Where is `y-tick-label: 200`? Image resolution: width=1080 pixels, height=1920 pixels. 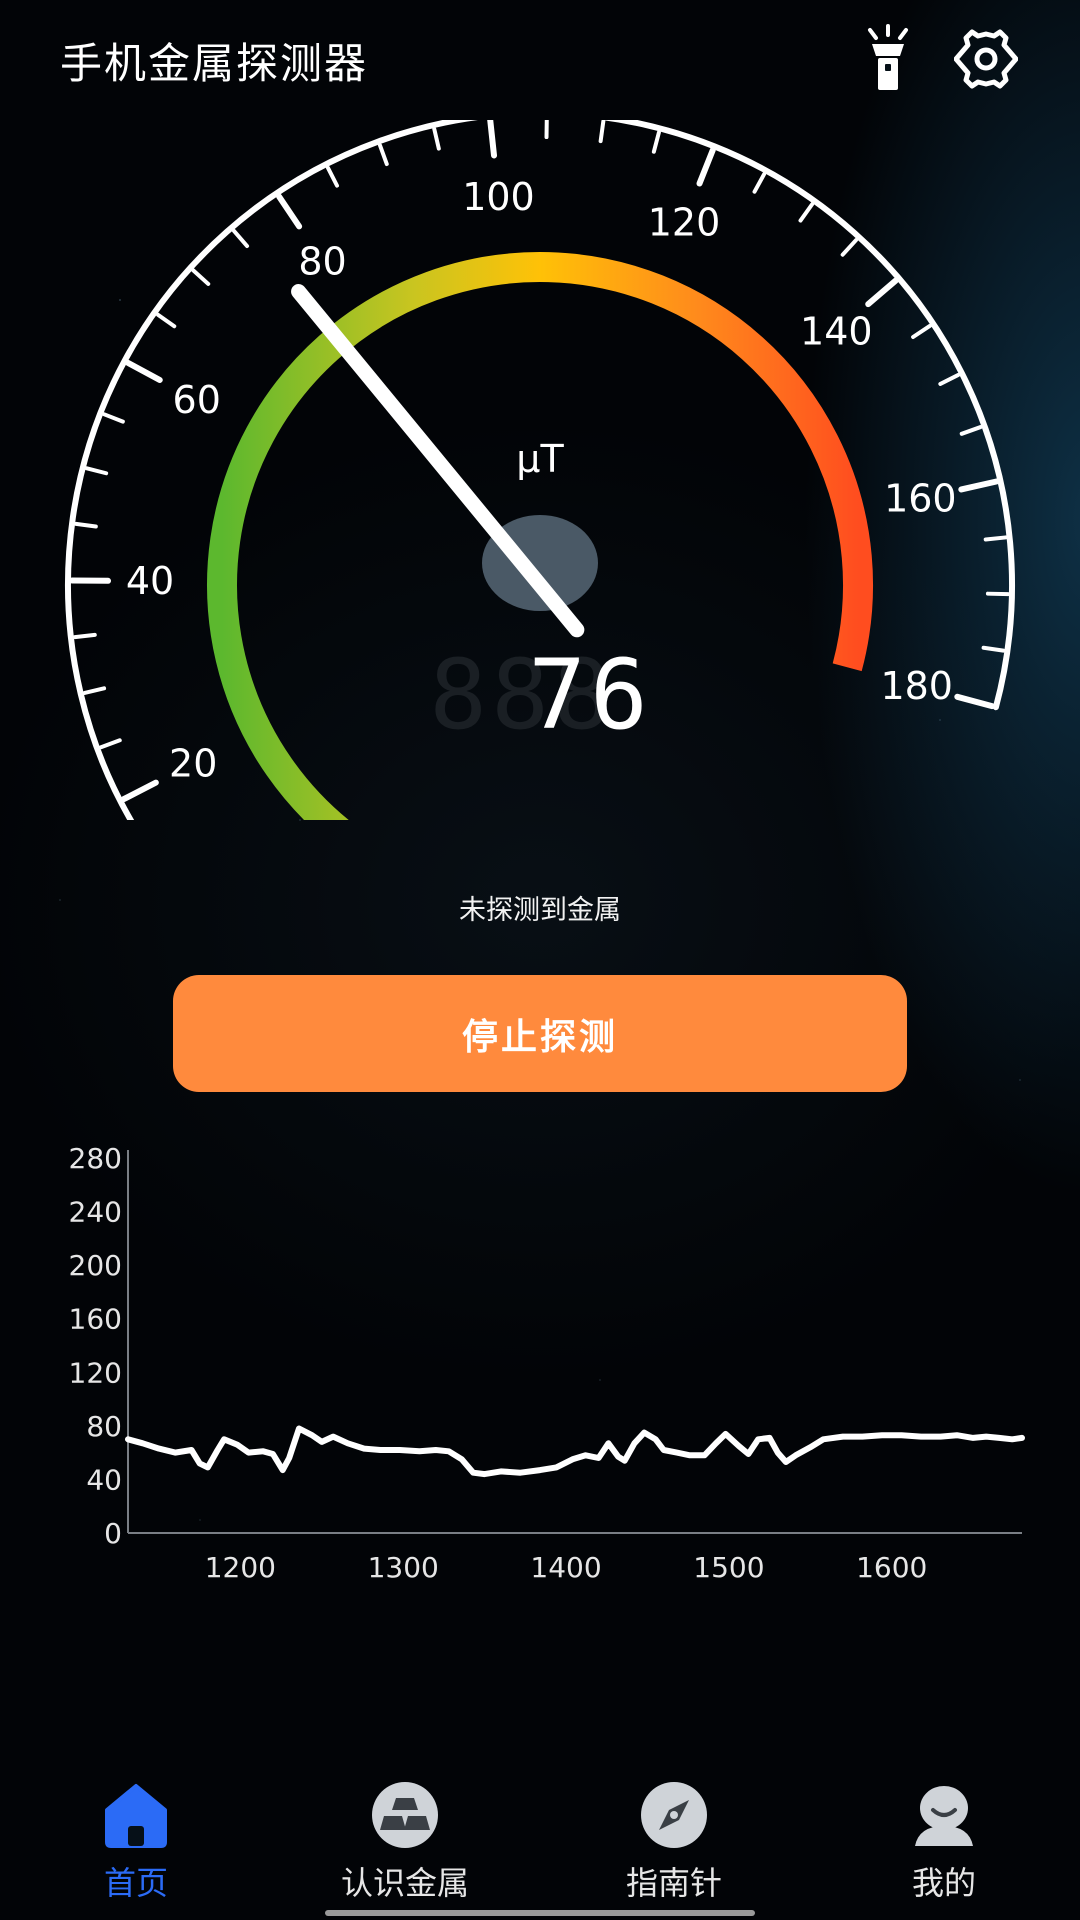
y-tick-label: 200 is located at coordinates (95, 1265).